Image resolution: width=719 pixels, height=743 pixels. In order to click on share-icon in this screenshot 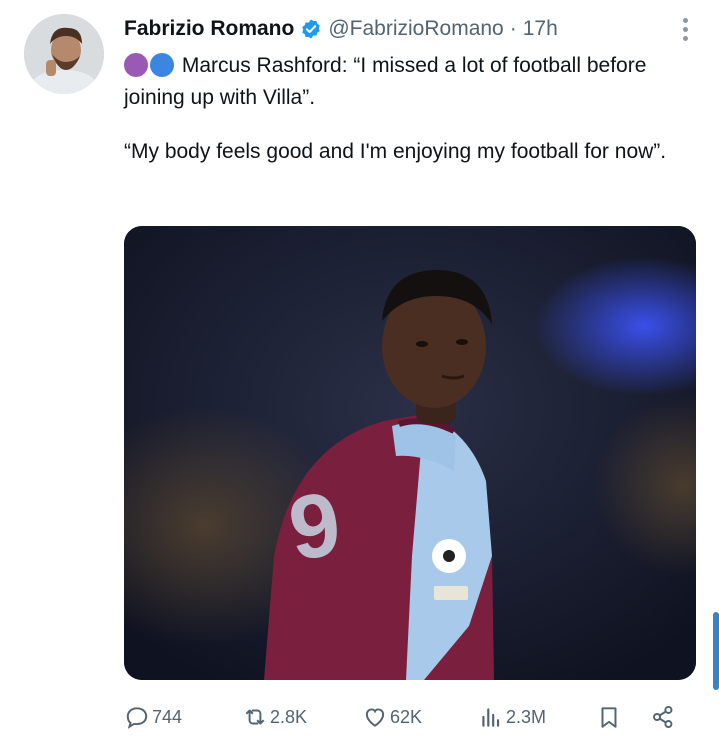, I will do `click(663, 717)`.